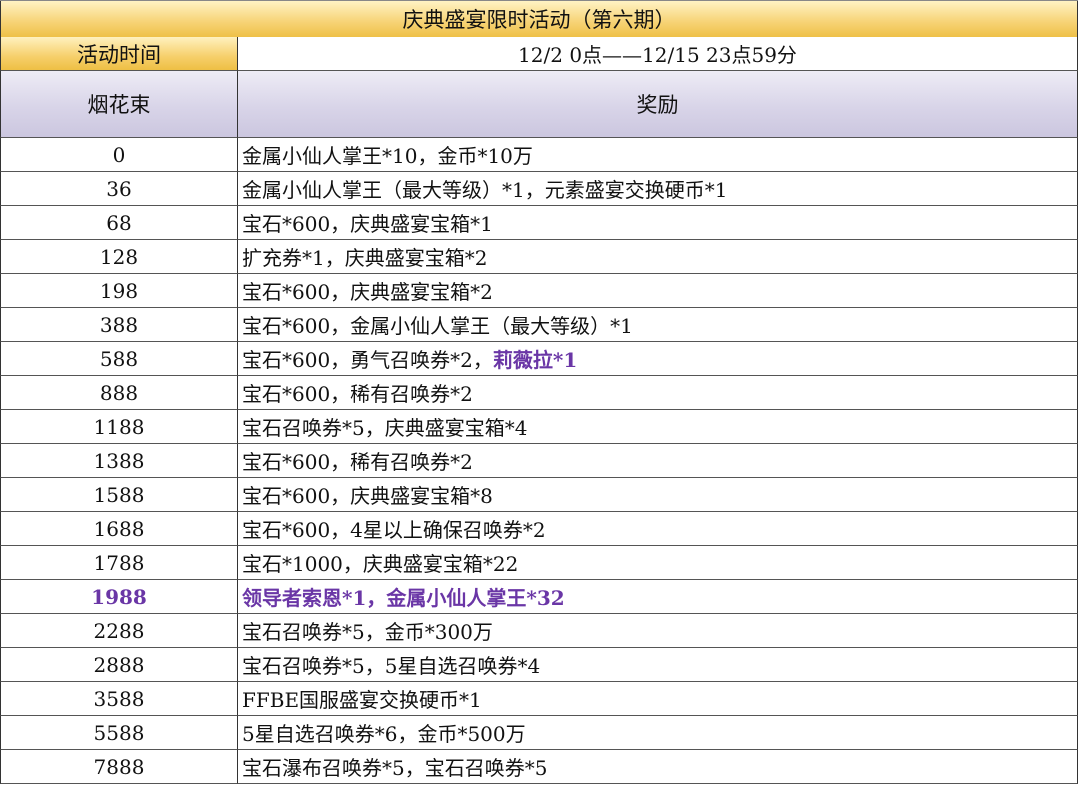 The image size is (1080, 789). Describe the element at coordinates (367, 632) in the screenshot. I see `reward-text: 宝石召唤券*5，金币*300万` at that location.